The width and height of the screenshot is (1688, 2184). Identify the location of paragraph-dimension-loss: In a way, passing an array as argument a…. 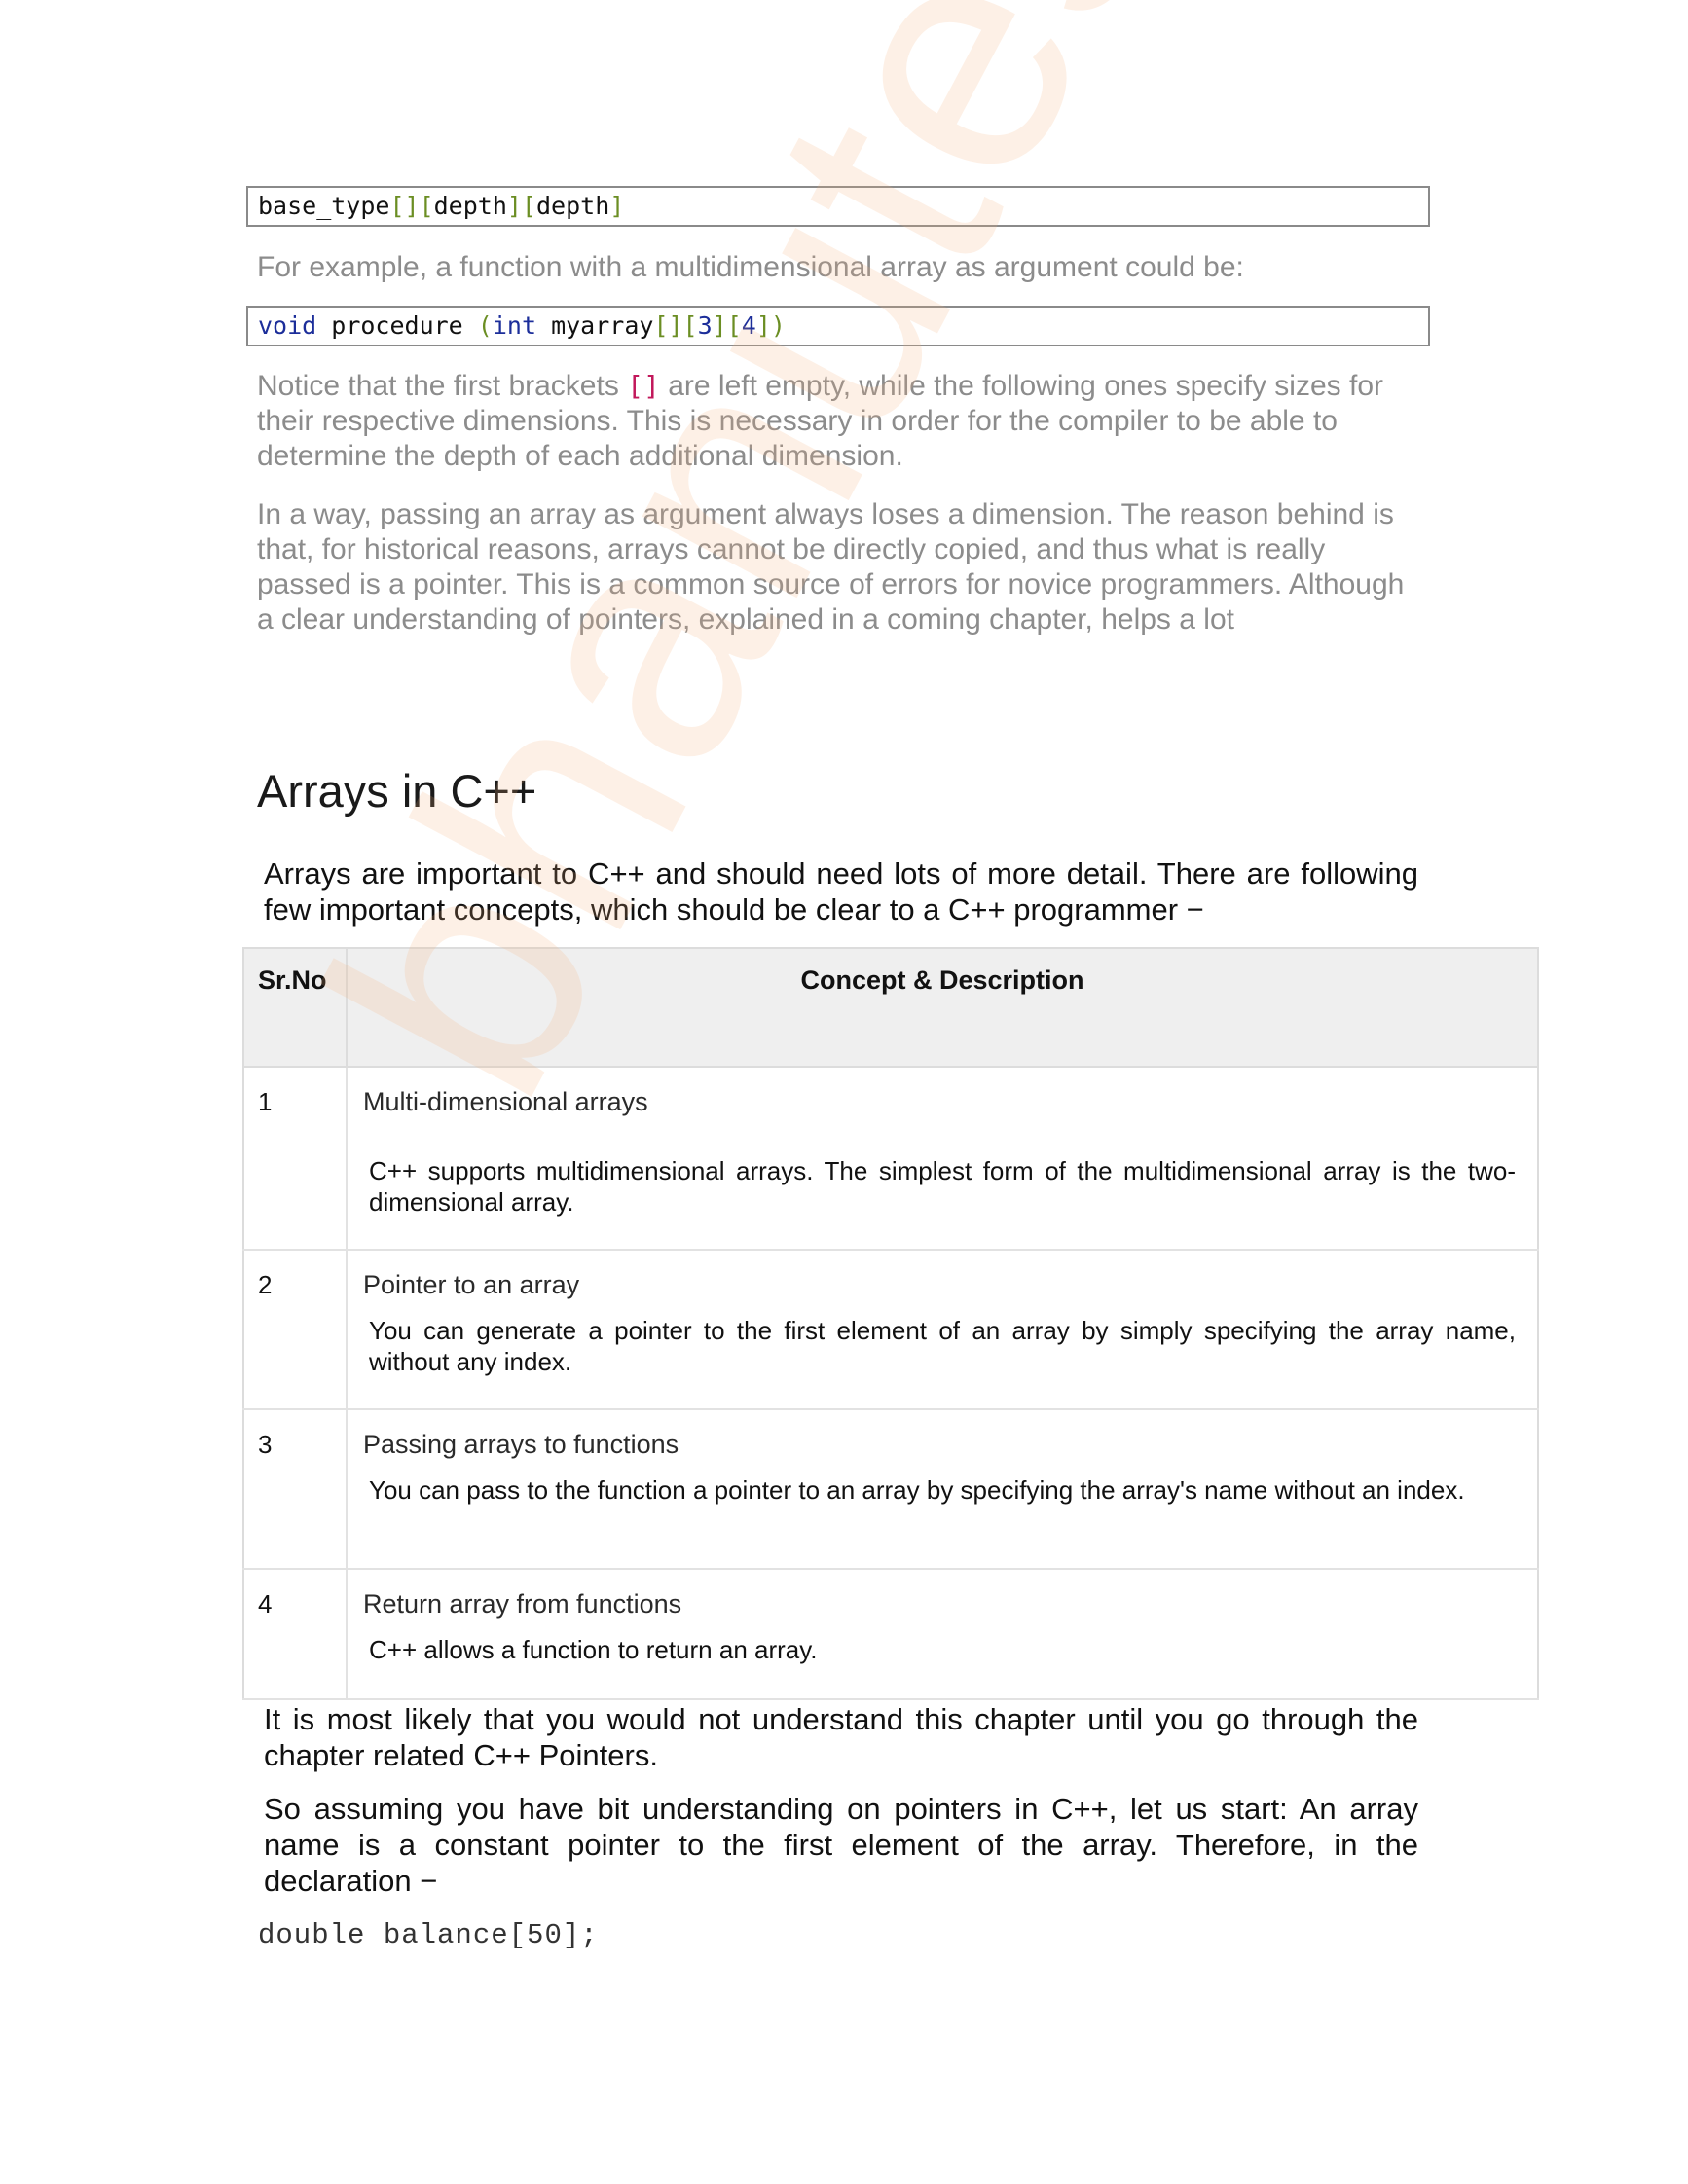
(831, 567).